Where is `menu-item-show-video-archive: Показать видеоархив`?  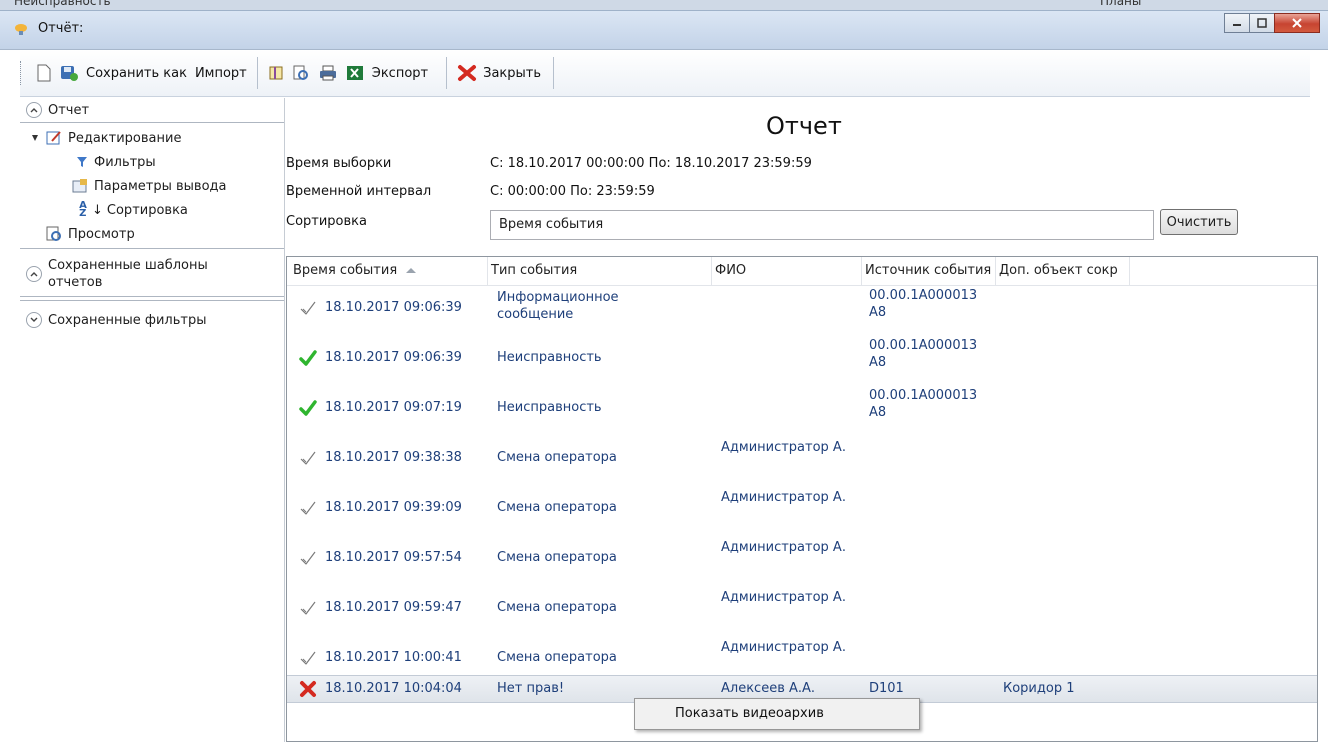
menu-item-show-video-archive: Показать видеоархив is located at coordinates (749, 713).